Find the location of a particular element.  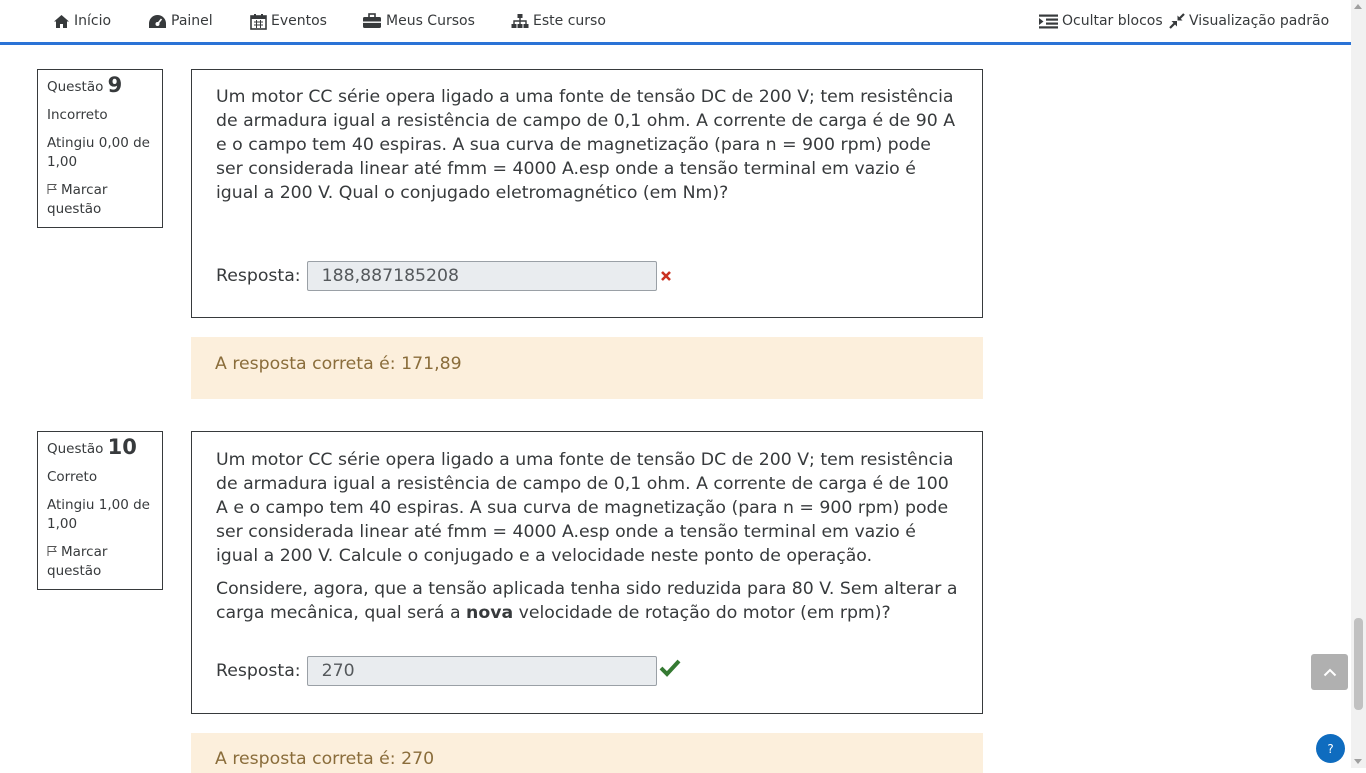

indent-icon is located at coordinates (1048, 21).